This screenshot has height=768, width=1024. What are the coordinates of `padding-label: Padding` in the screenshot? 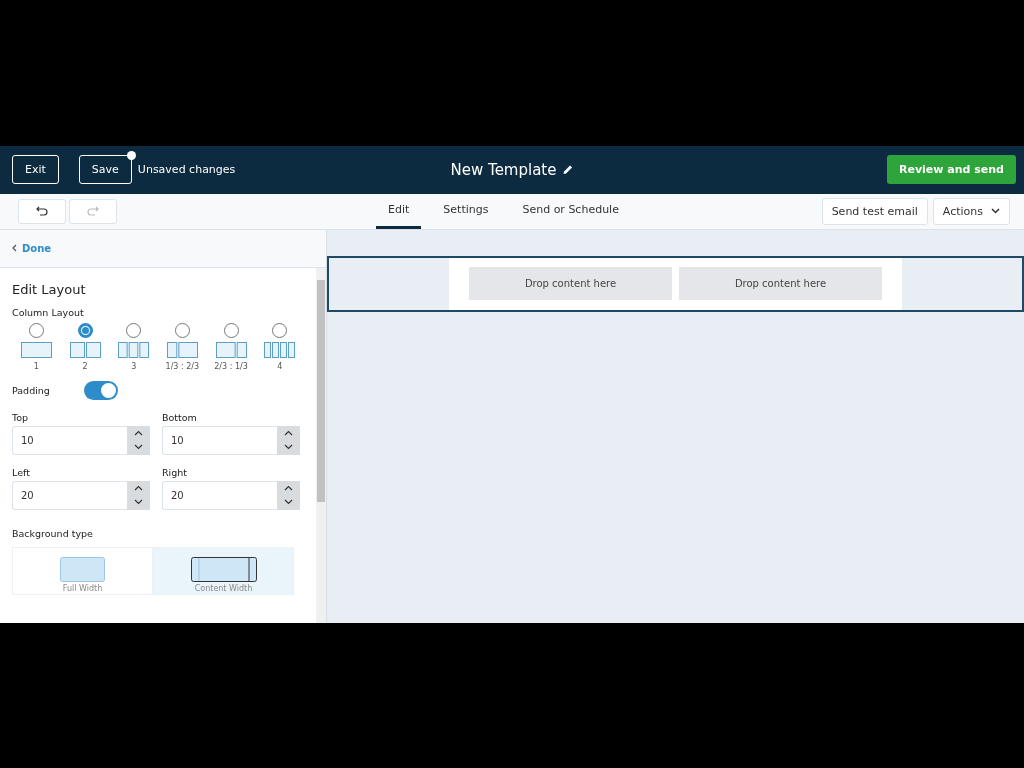 It's located at (31, 390).